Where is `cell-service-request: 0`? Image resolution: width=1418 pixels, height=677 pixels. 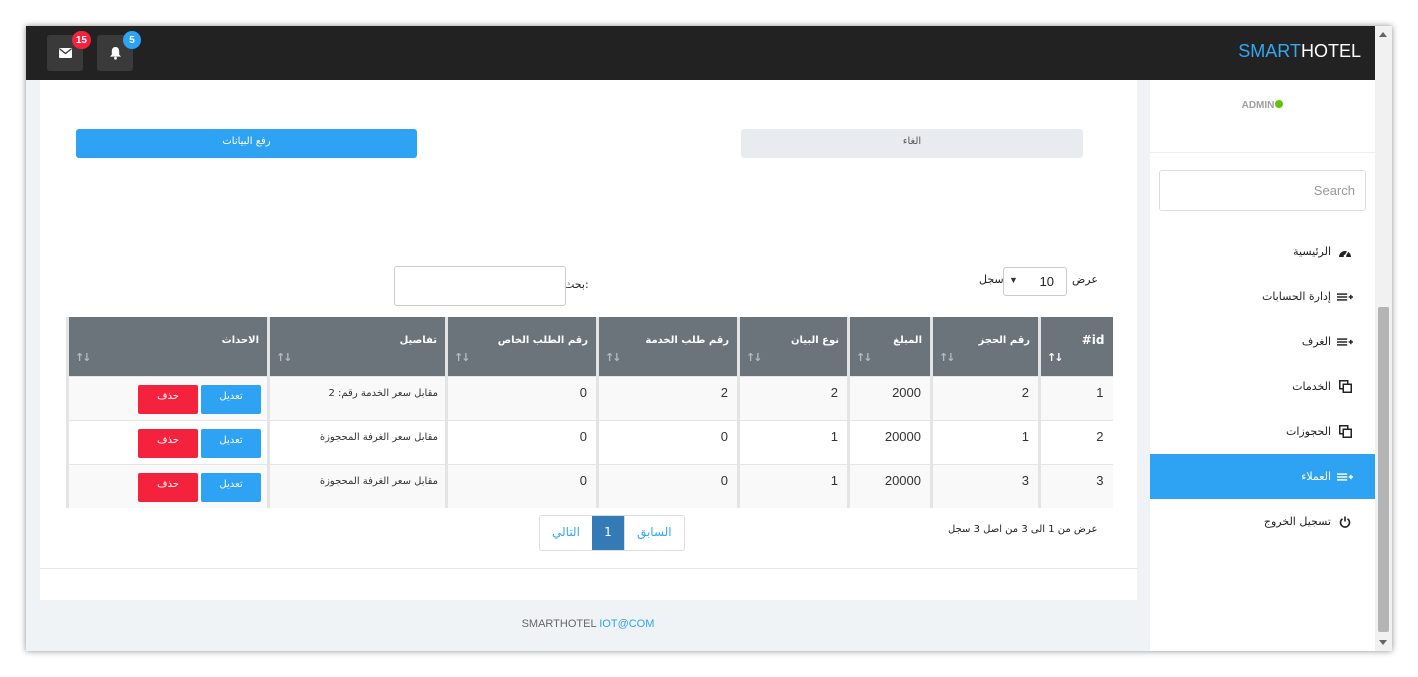 cell-service-request: 0 is located at coordinates (667, 485).